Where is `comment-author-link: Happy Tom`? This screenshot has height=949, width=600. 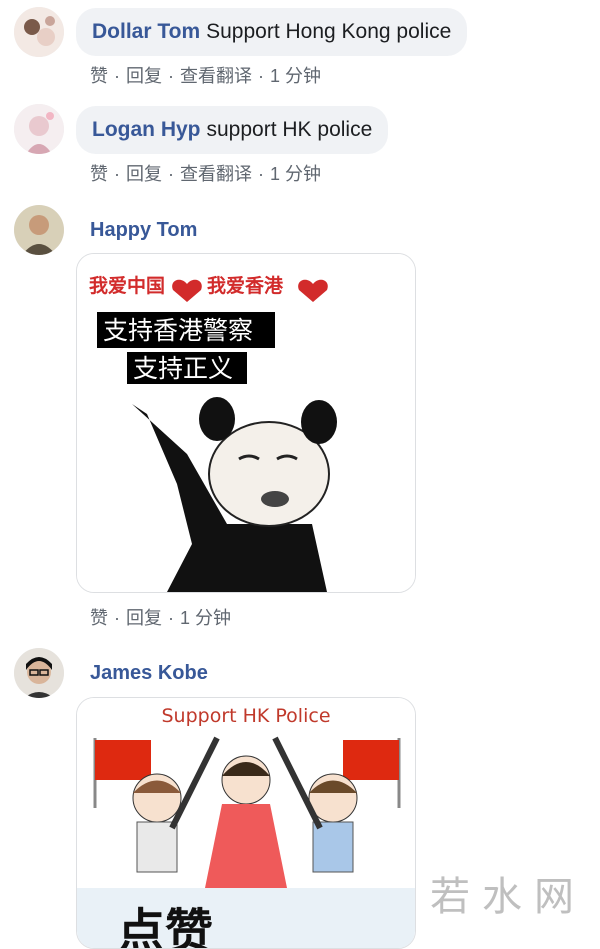
comment-author-link: Happy Tom is located at coordinates (143, 230).